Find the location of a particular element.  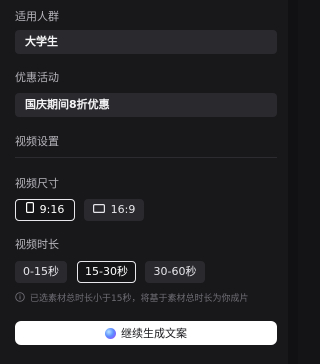

hint-text: 已选素材总时长小于15秒，将基于素材总时长为你成片 is located at coordinates (139, 299).